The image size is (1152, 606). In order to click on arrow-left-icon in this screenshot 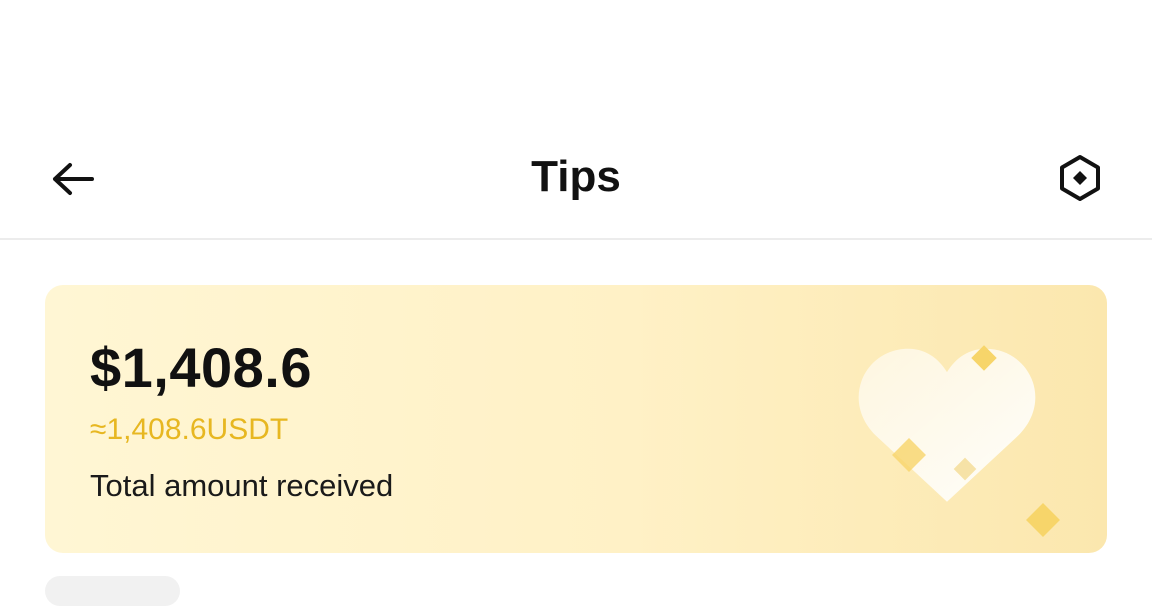, I will do `click(73, 179)`.